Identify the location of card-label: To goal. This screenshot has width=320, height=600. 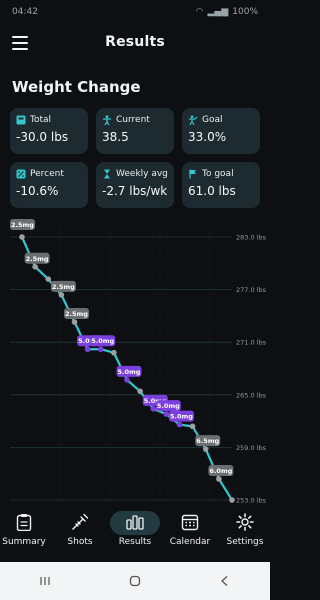
(218, 174).